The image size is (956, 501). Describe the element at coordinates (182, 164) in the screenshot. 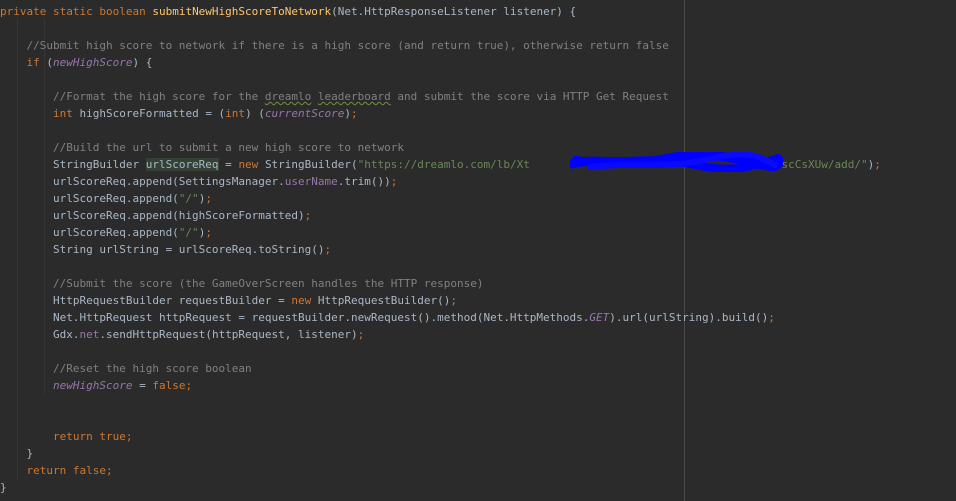

I see `code-token: urlScoreReq` at that location.